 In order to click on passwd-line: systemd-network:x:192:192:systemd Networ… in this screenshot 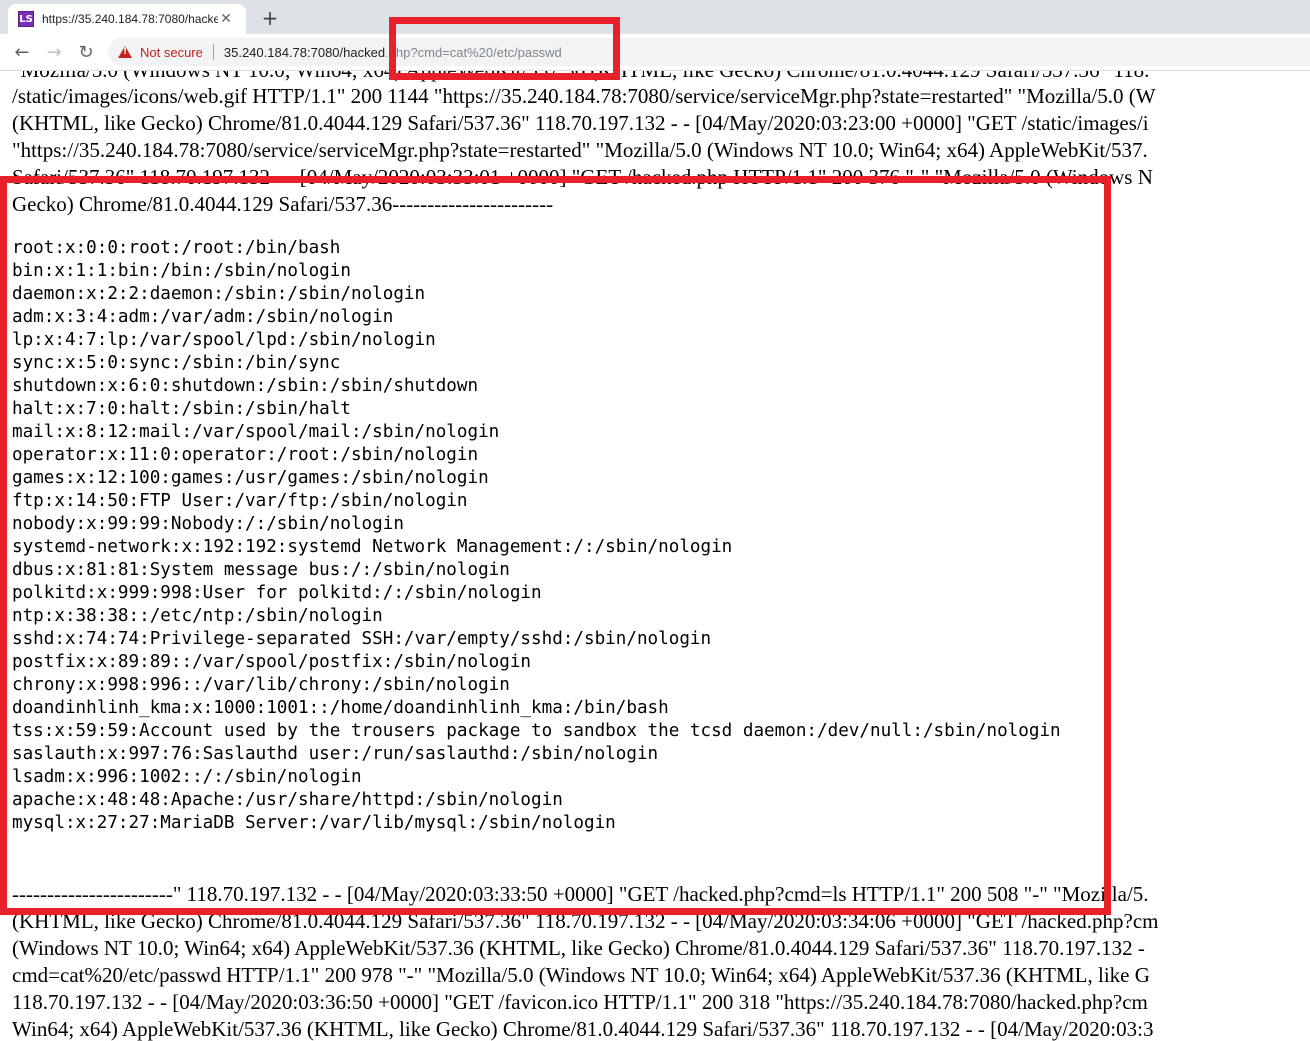, I will do `click(372, 547)`.